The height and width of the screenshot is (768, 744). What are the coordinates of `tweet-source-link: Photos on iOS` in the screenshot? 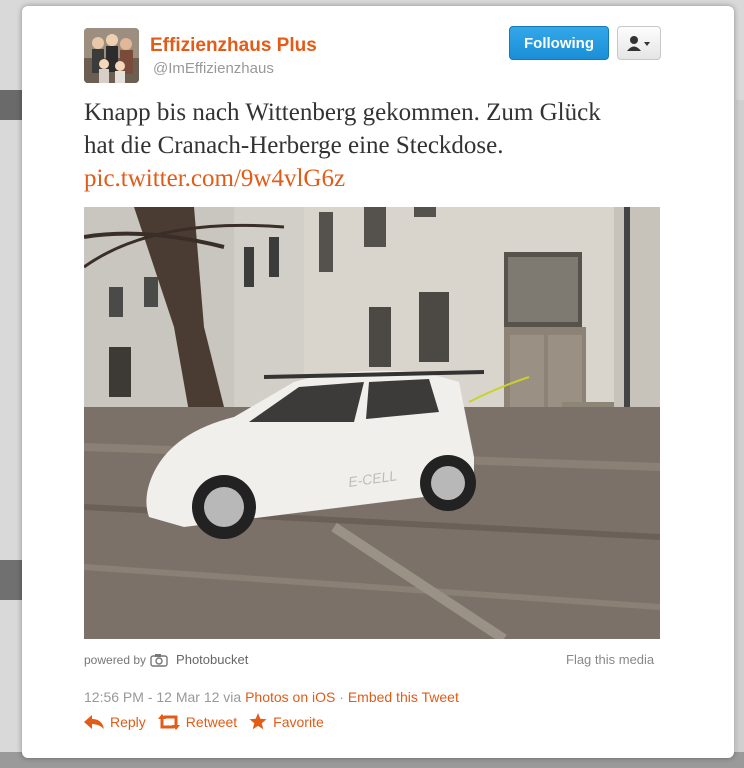 It's located at (290, 697).